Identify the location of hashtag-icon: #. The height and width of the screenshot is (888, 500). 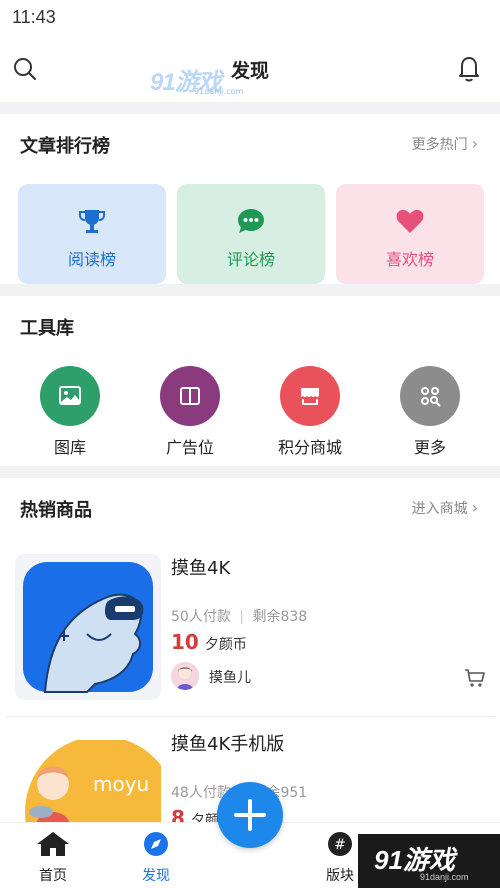
(340, 844).